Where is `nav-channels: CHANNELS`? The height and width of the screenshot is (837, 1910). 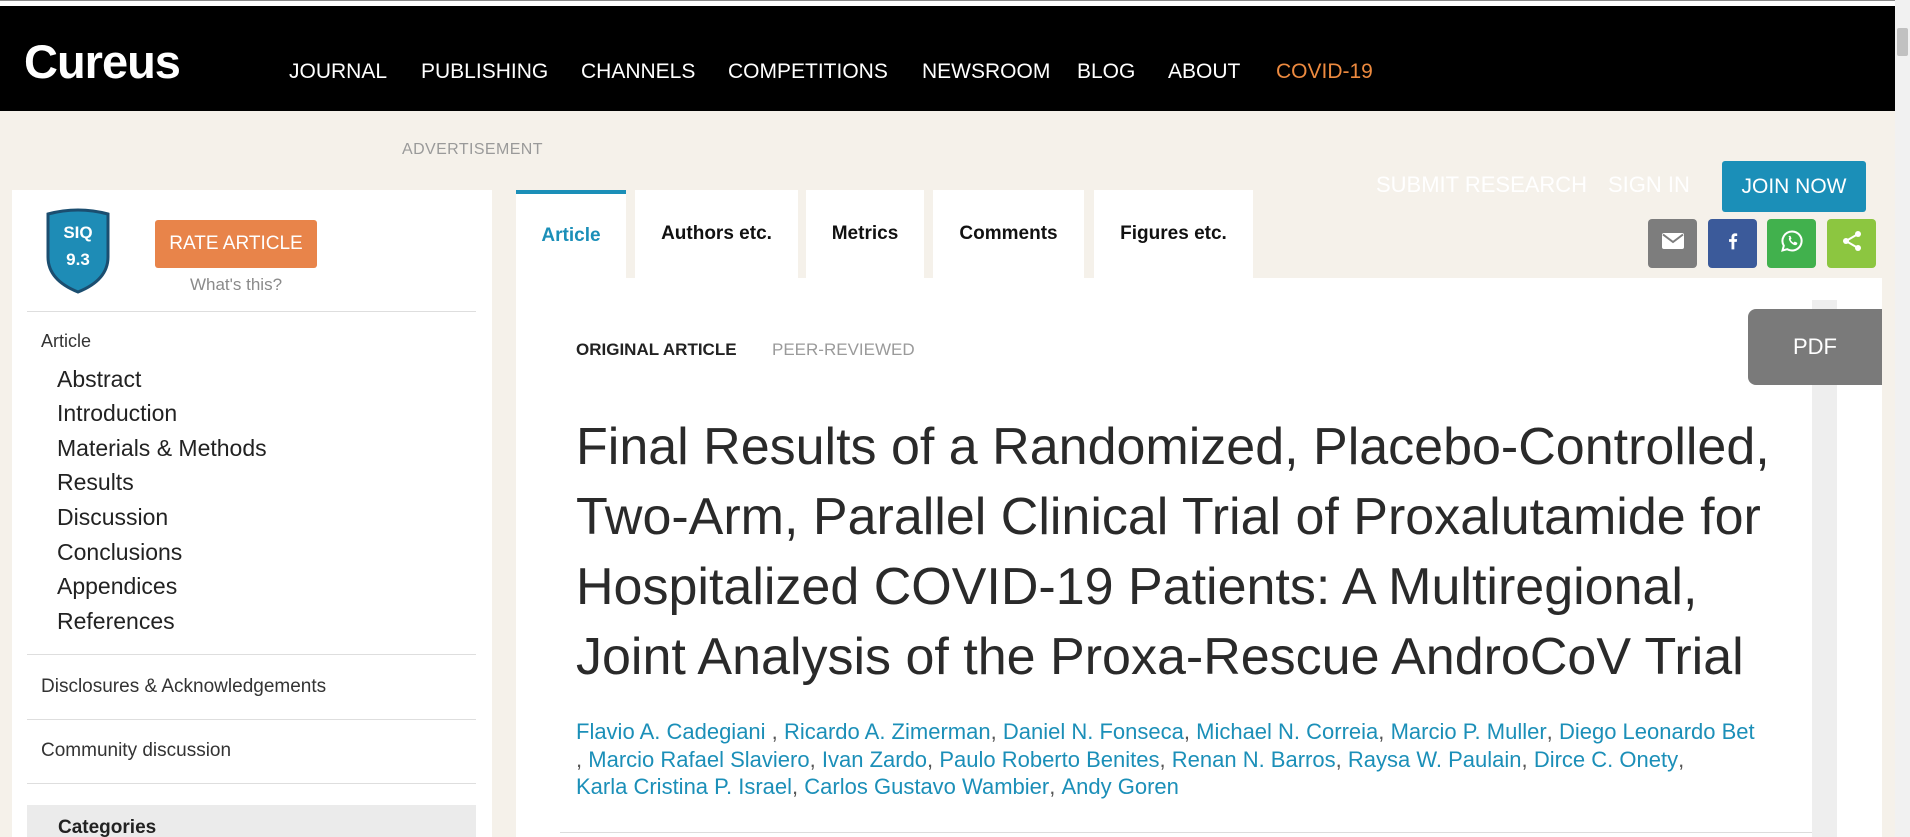
nav-channels: CHANNELS is located at coordinates (638, 71).